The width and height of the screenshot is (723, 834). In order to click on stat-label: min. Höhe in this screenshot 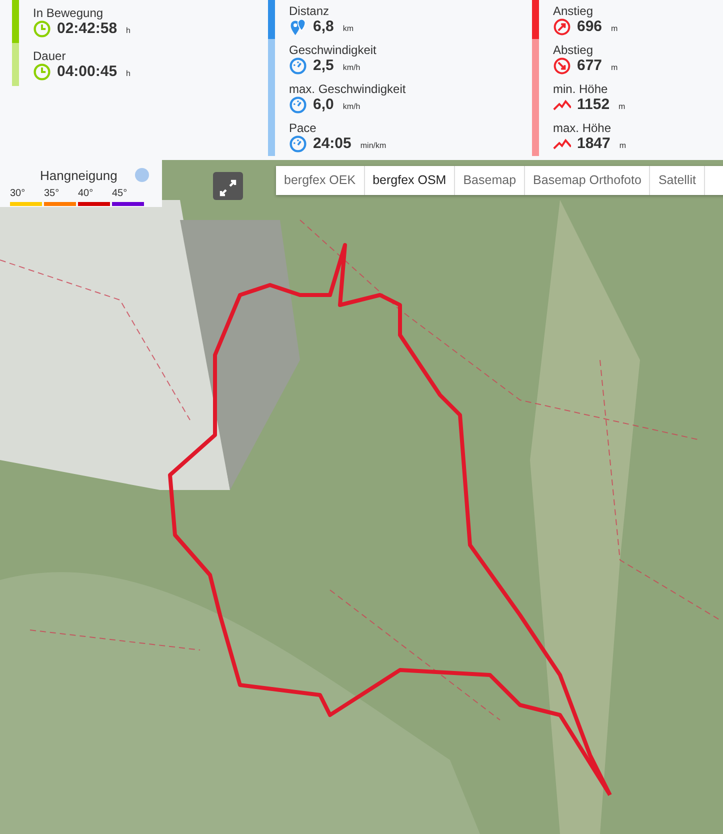, I will do `click(581, 89)`.